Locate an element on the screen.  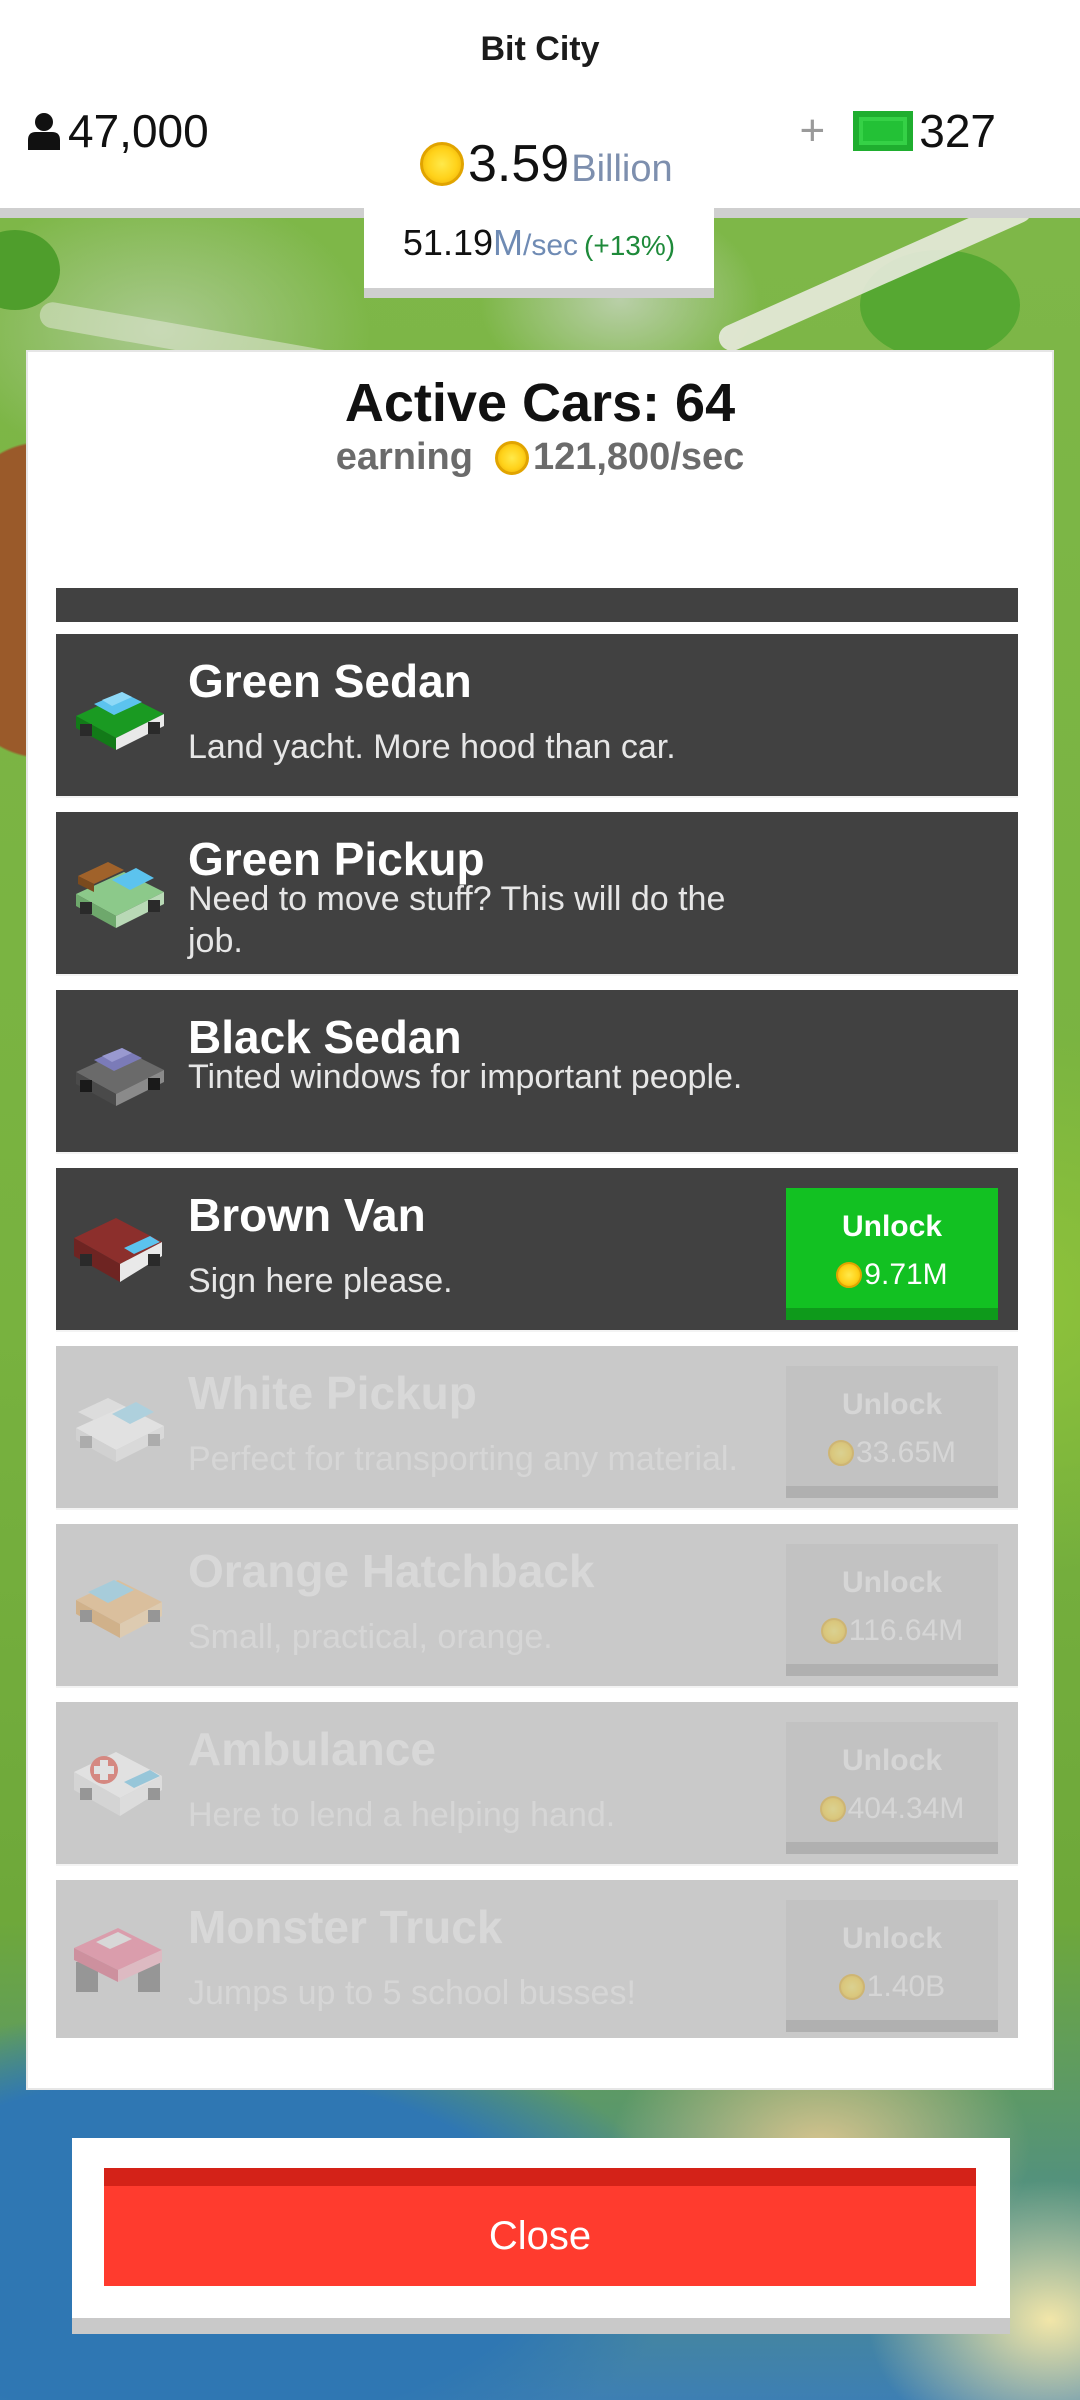
unlock-price-value: 404.34M is located at coordinates (906, 1808).